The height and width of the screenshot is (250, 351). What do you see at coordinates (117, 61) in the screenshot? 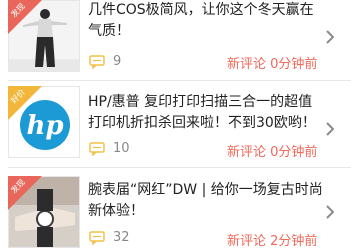
I see `comment-count: 9` at bounding box center [117, 61].